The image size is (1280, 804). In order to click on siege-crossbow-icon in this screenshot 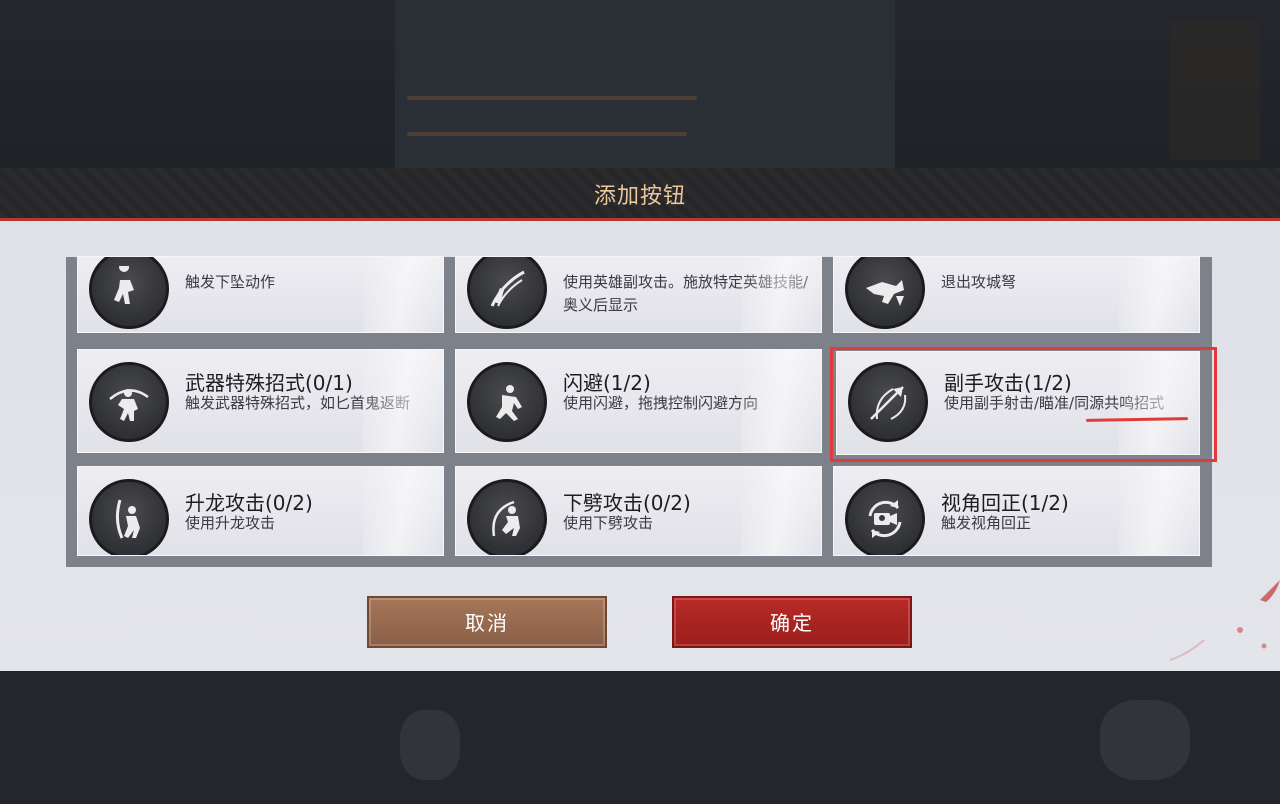, I will do `click(885, 293)`.